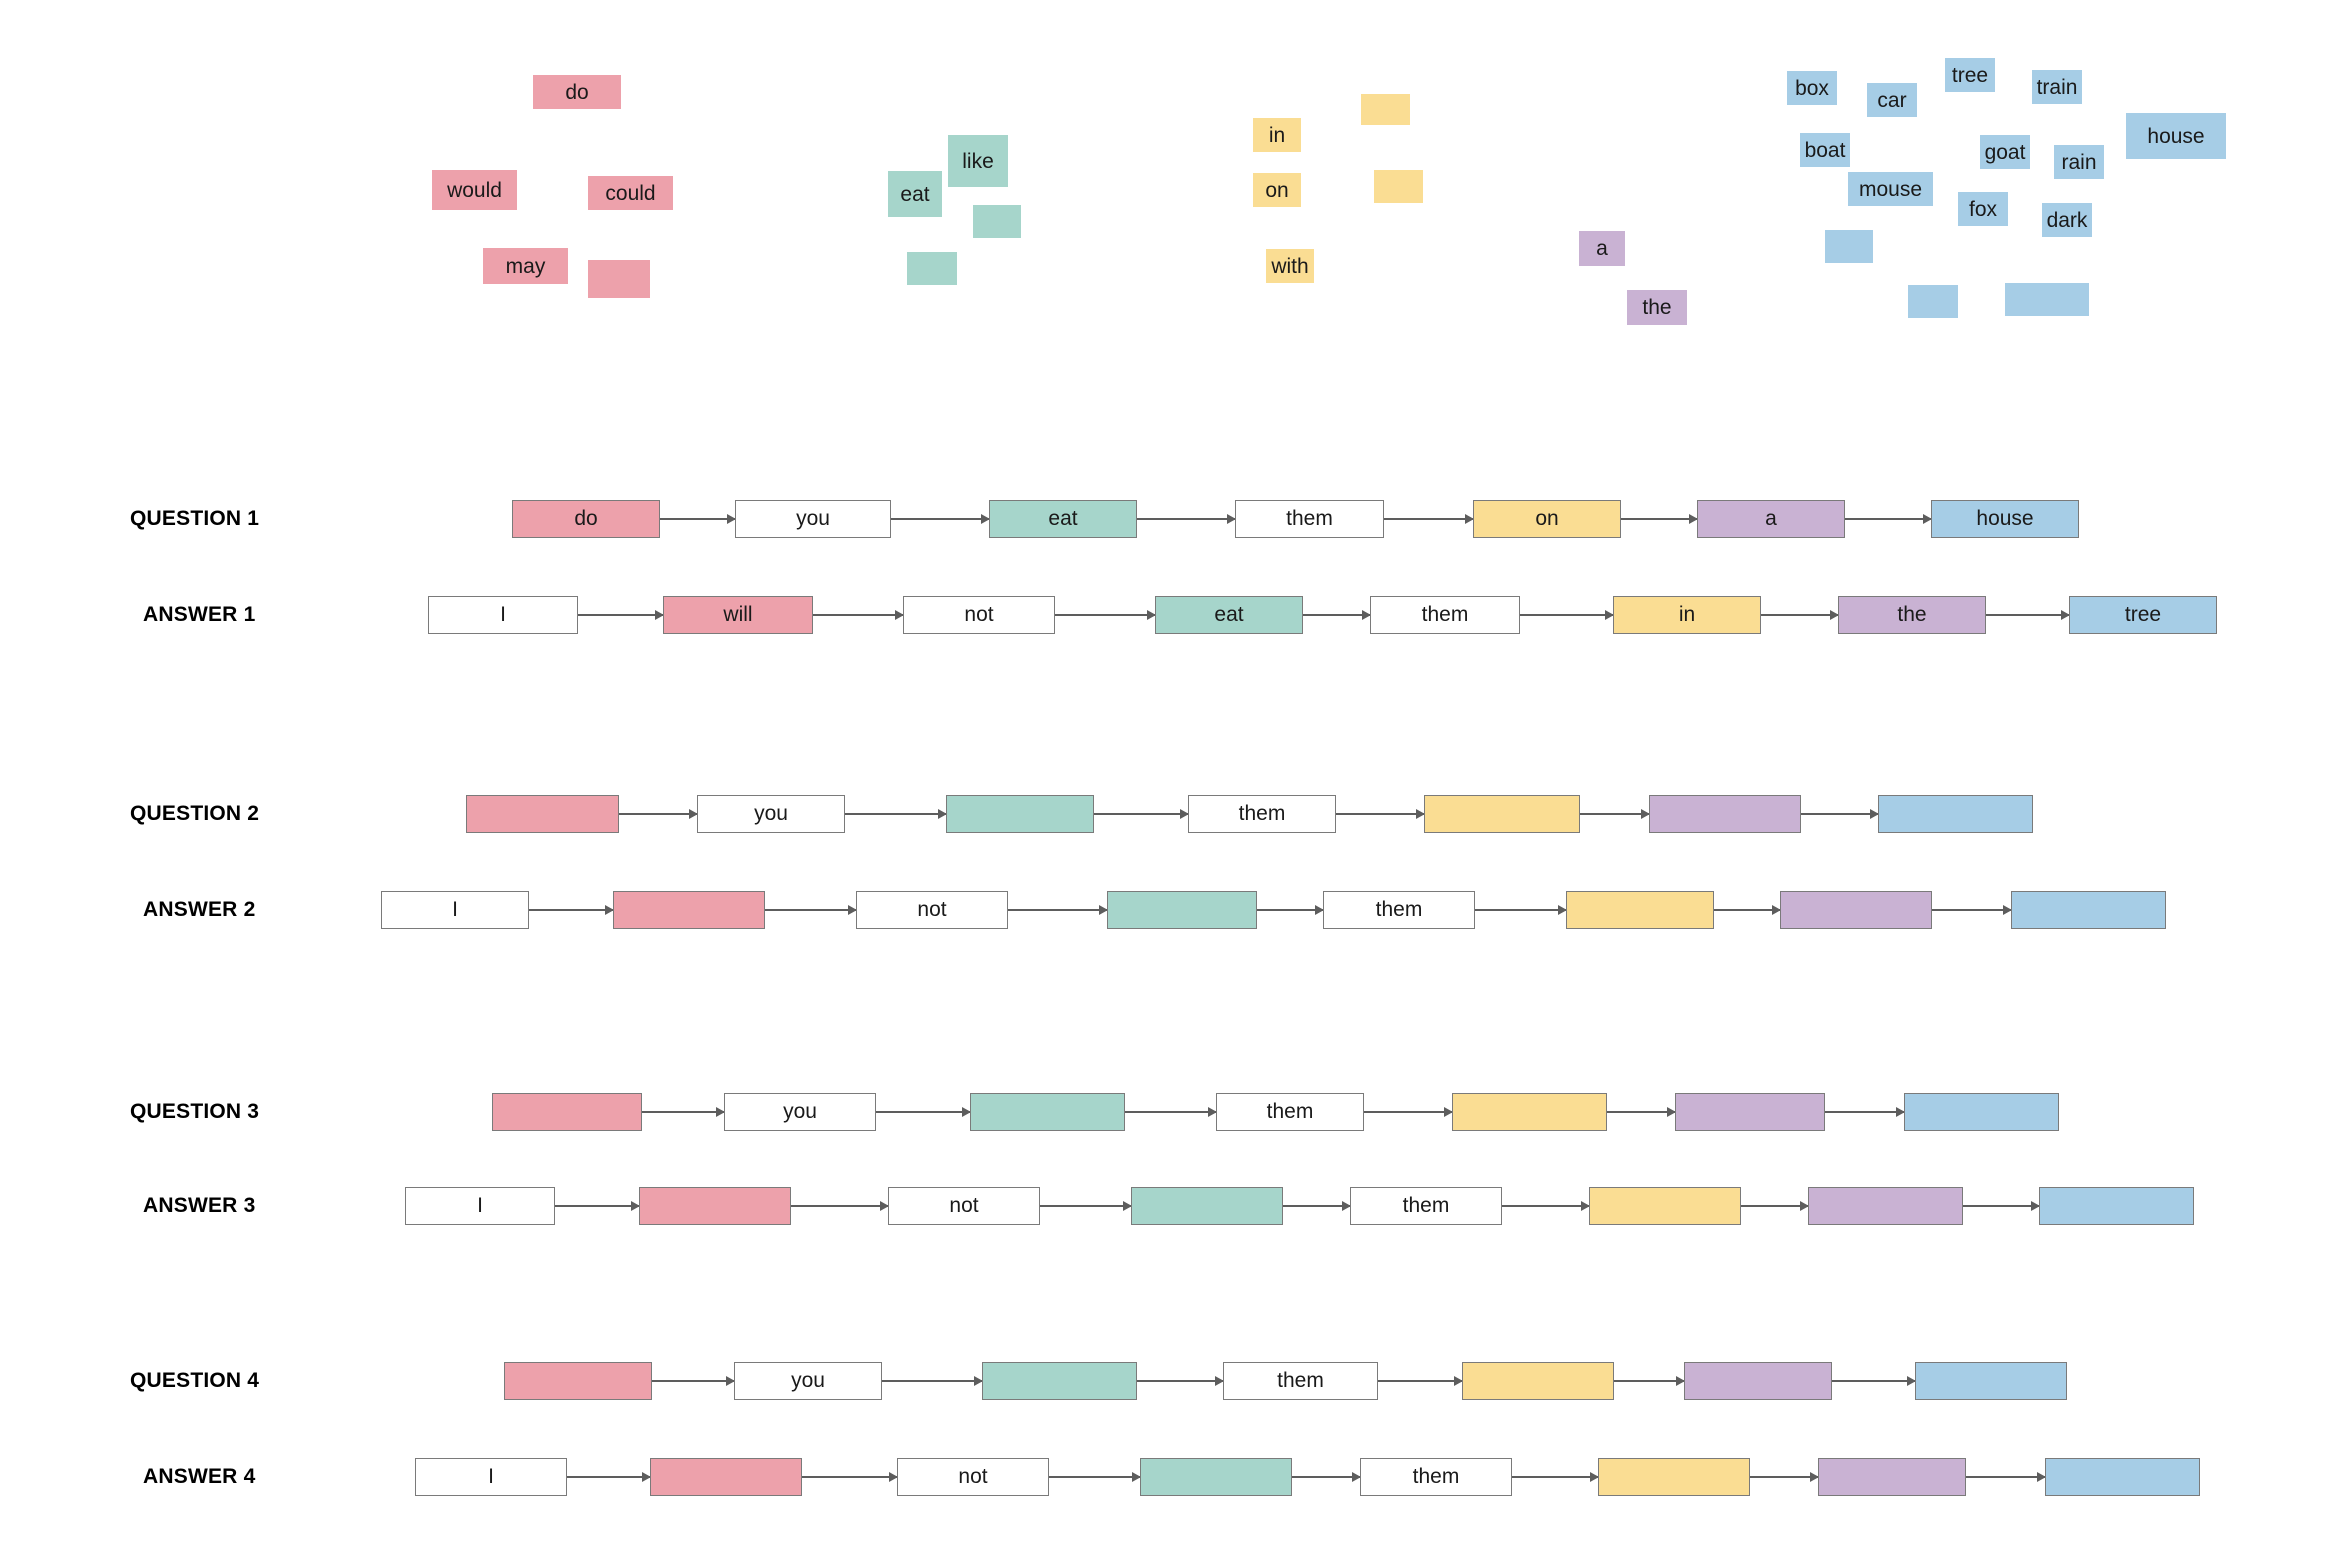 The width and height of the screenshot is (2326, 1566). I want to click on sequence-node-label: do, so click(586, 518).